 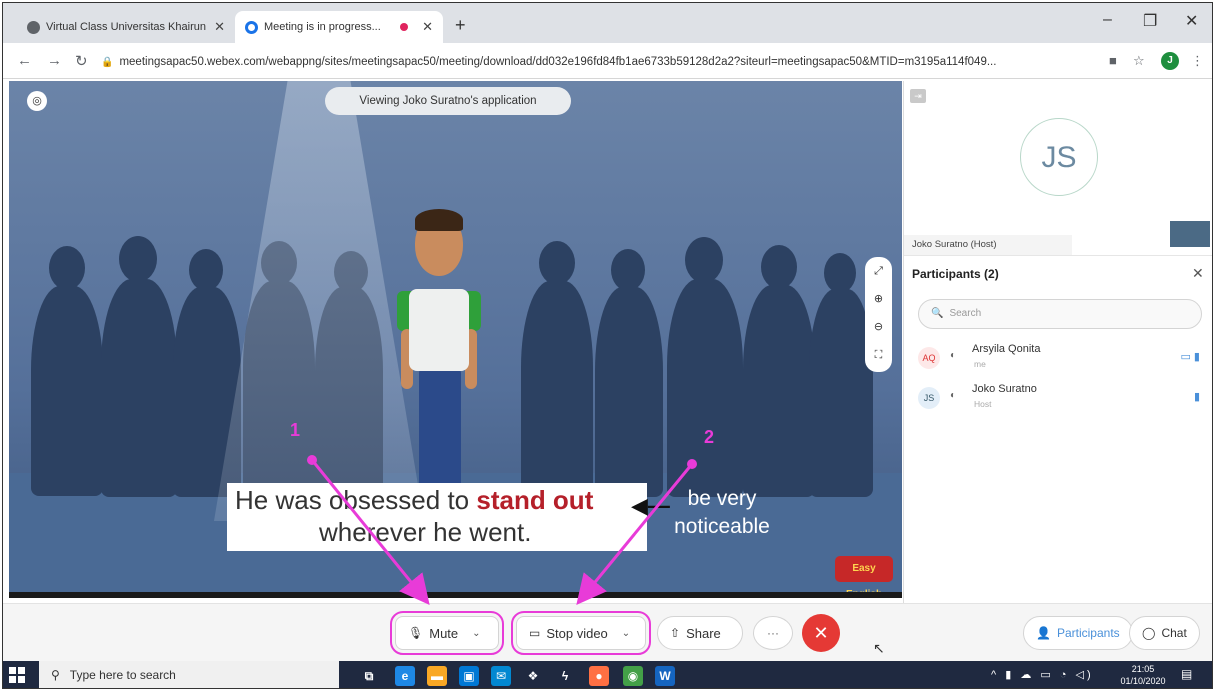 I want to click on chrome-icon: ◉, so click(x=633, y=676).